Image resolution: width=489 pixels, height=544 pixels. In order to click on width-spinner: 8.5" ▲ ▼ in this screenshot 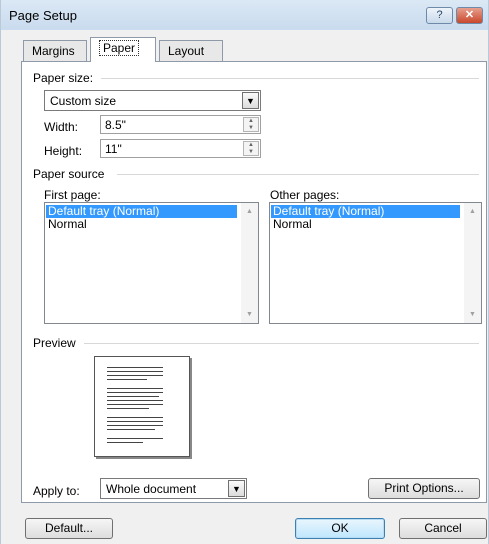, I will do `click(180, 124)`.